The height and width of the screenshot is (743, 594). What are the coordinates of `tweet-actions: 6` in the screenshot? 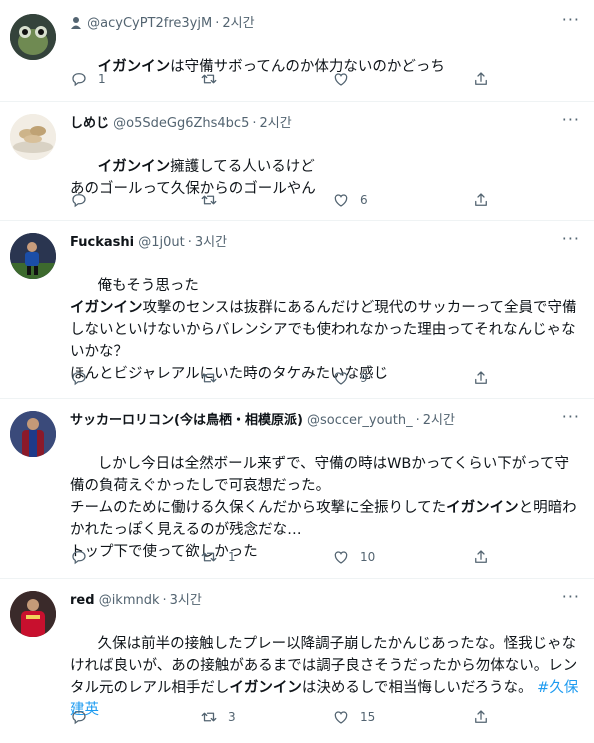 It's located at (290, 200).